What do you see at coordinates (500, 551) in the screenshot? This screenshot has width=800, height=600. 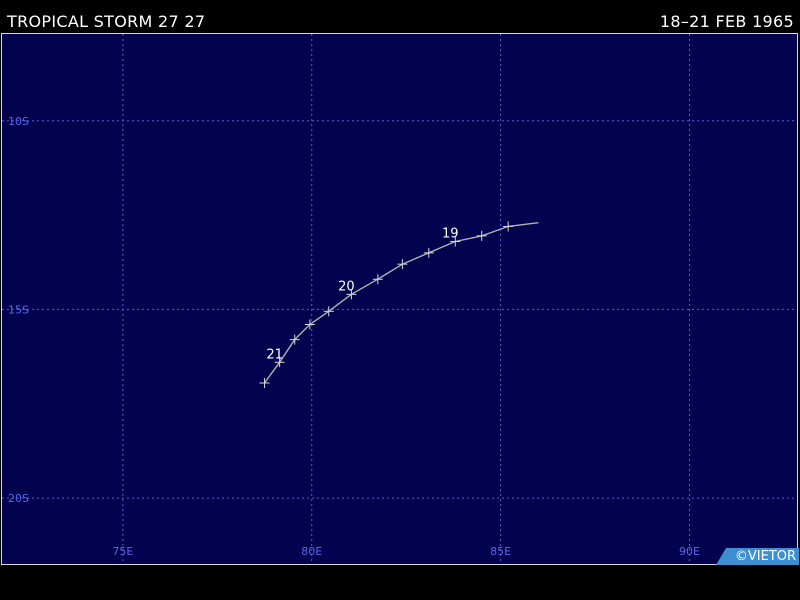 I see `longitude-label: 85E` at bounding box center [500, 551].